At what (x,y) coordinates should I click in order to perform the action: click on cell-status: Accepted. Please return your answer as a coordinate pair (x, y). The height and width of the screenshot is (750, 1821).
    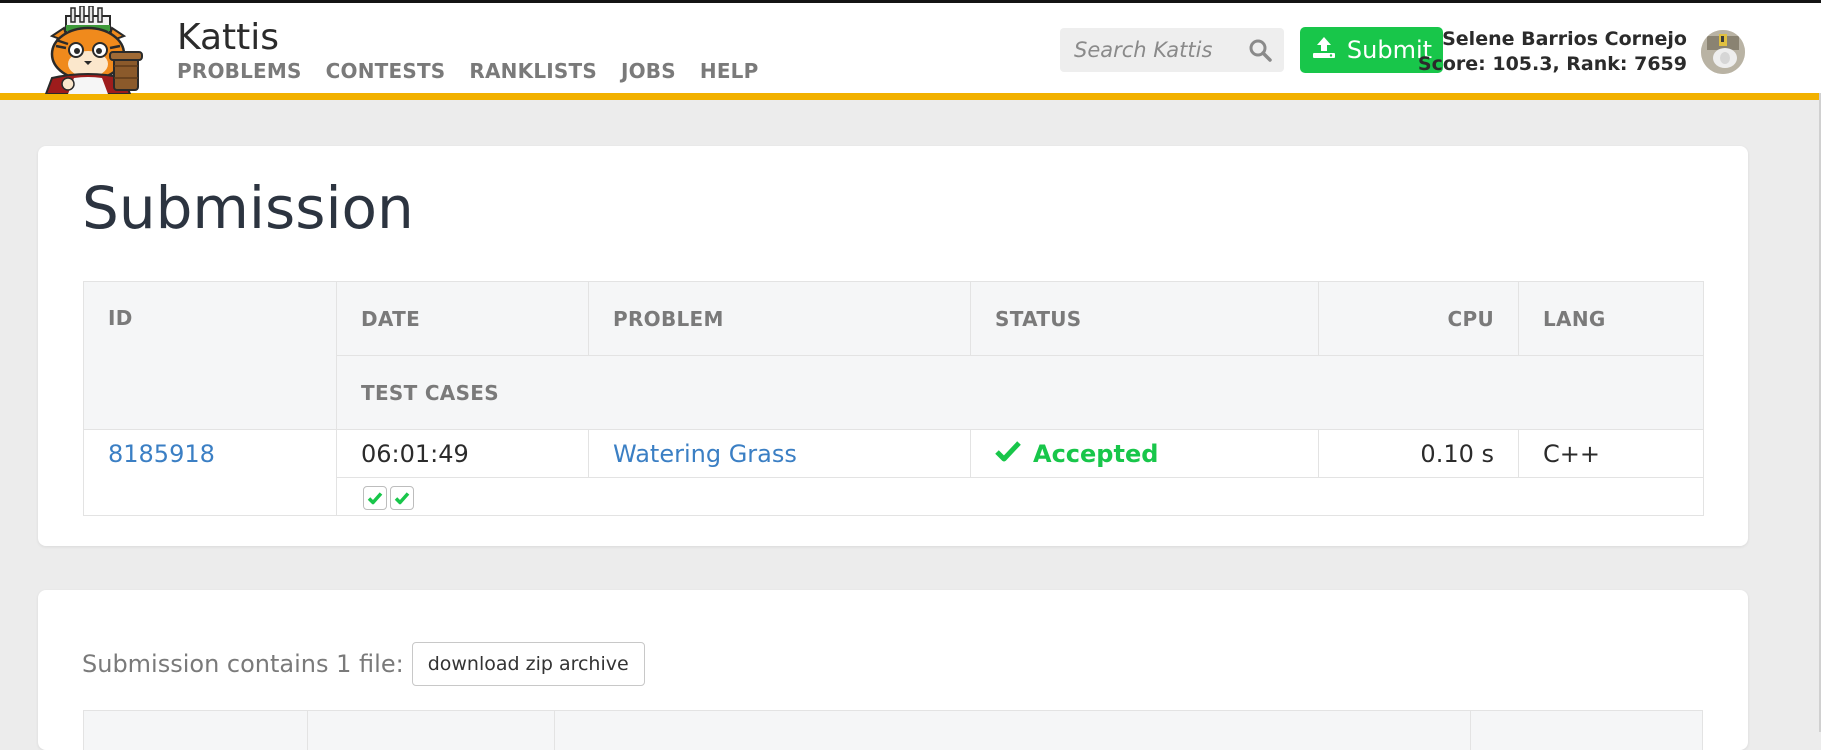
    Looking at the image, I should click on (1144, 453).